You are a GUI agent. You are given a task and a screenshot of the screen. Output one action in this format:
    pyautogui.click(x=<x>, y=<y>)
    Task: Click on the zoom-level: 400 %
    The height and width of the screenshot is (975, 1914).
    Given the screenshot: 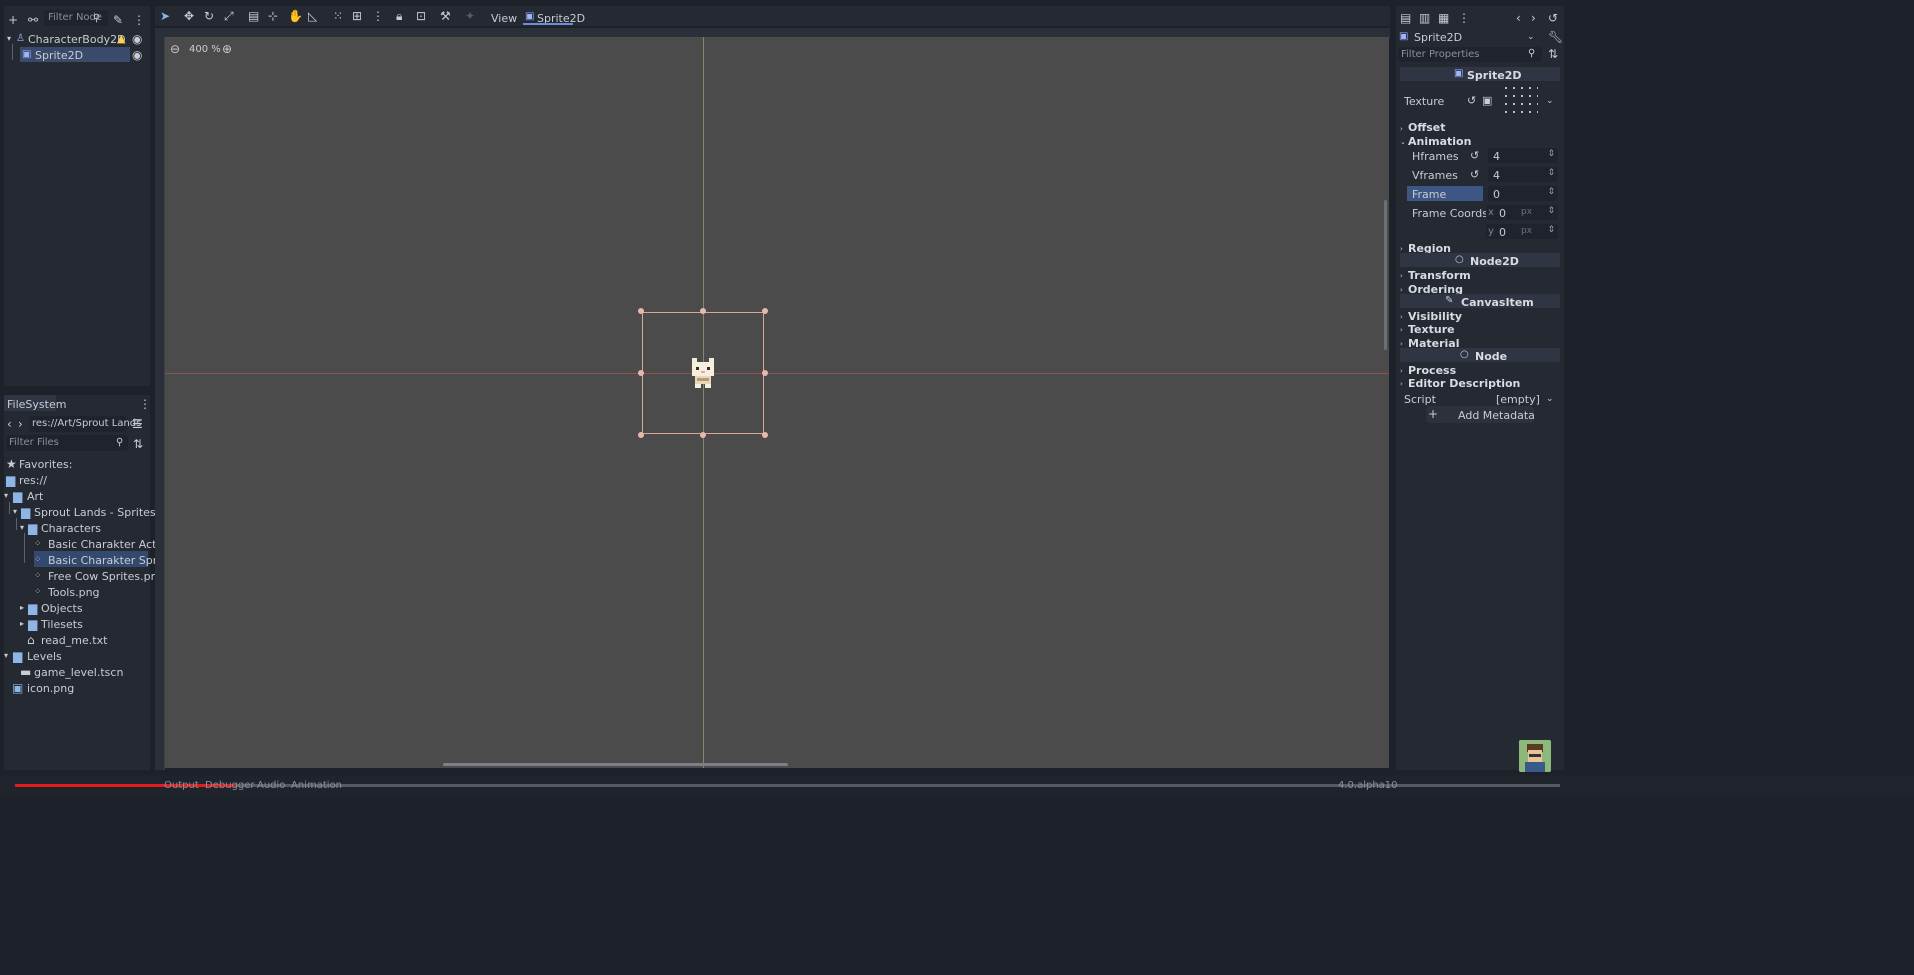 What is the action you would take?
    pyautogui.click(x=205, y=49)
    